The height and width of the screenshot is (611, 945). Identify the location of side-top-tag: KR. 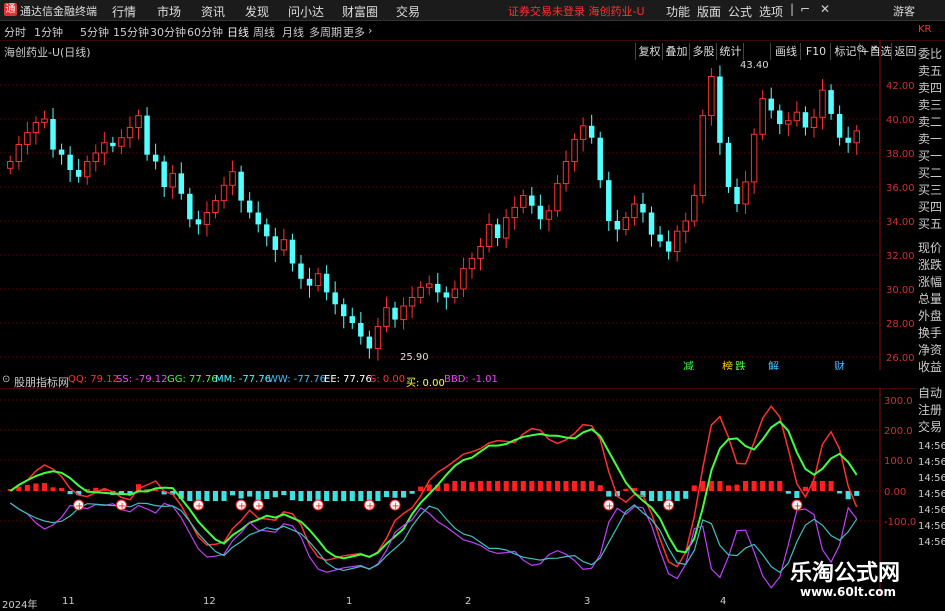
(931, 30).